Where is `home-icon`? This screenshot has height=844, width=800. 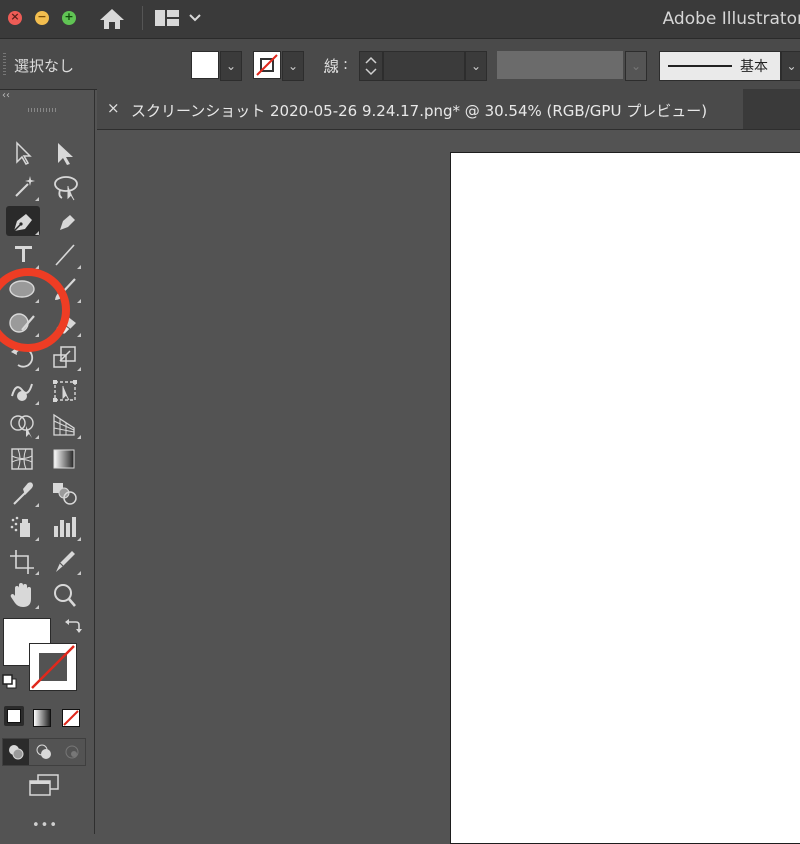
home-icon is located at coordinates (112, 19).